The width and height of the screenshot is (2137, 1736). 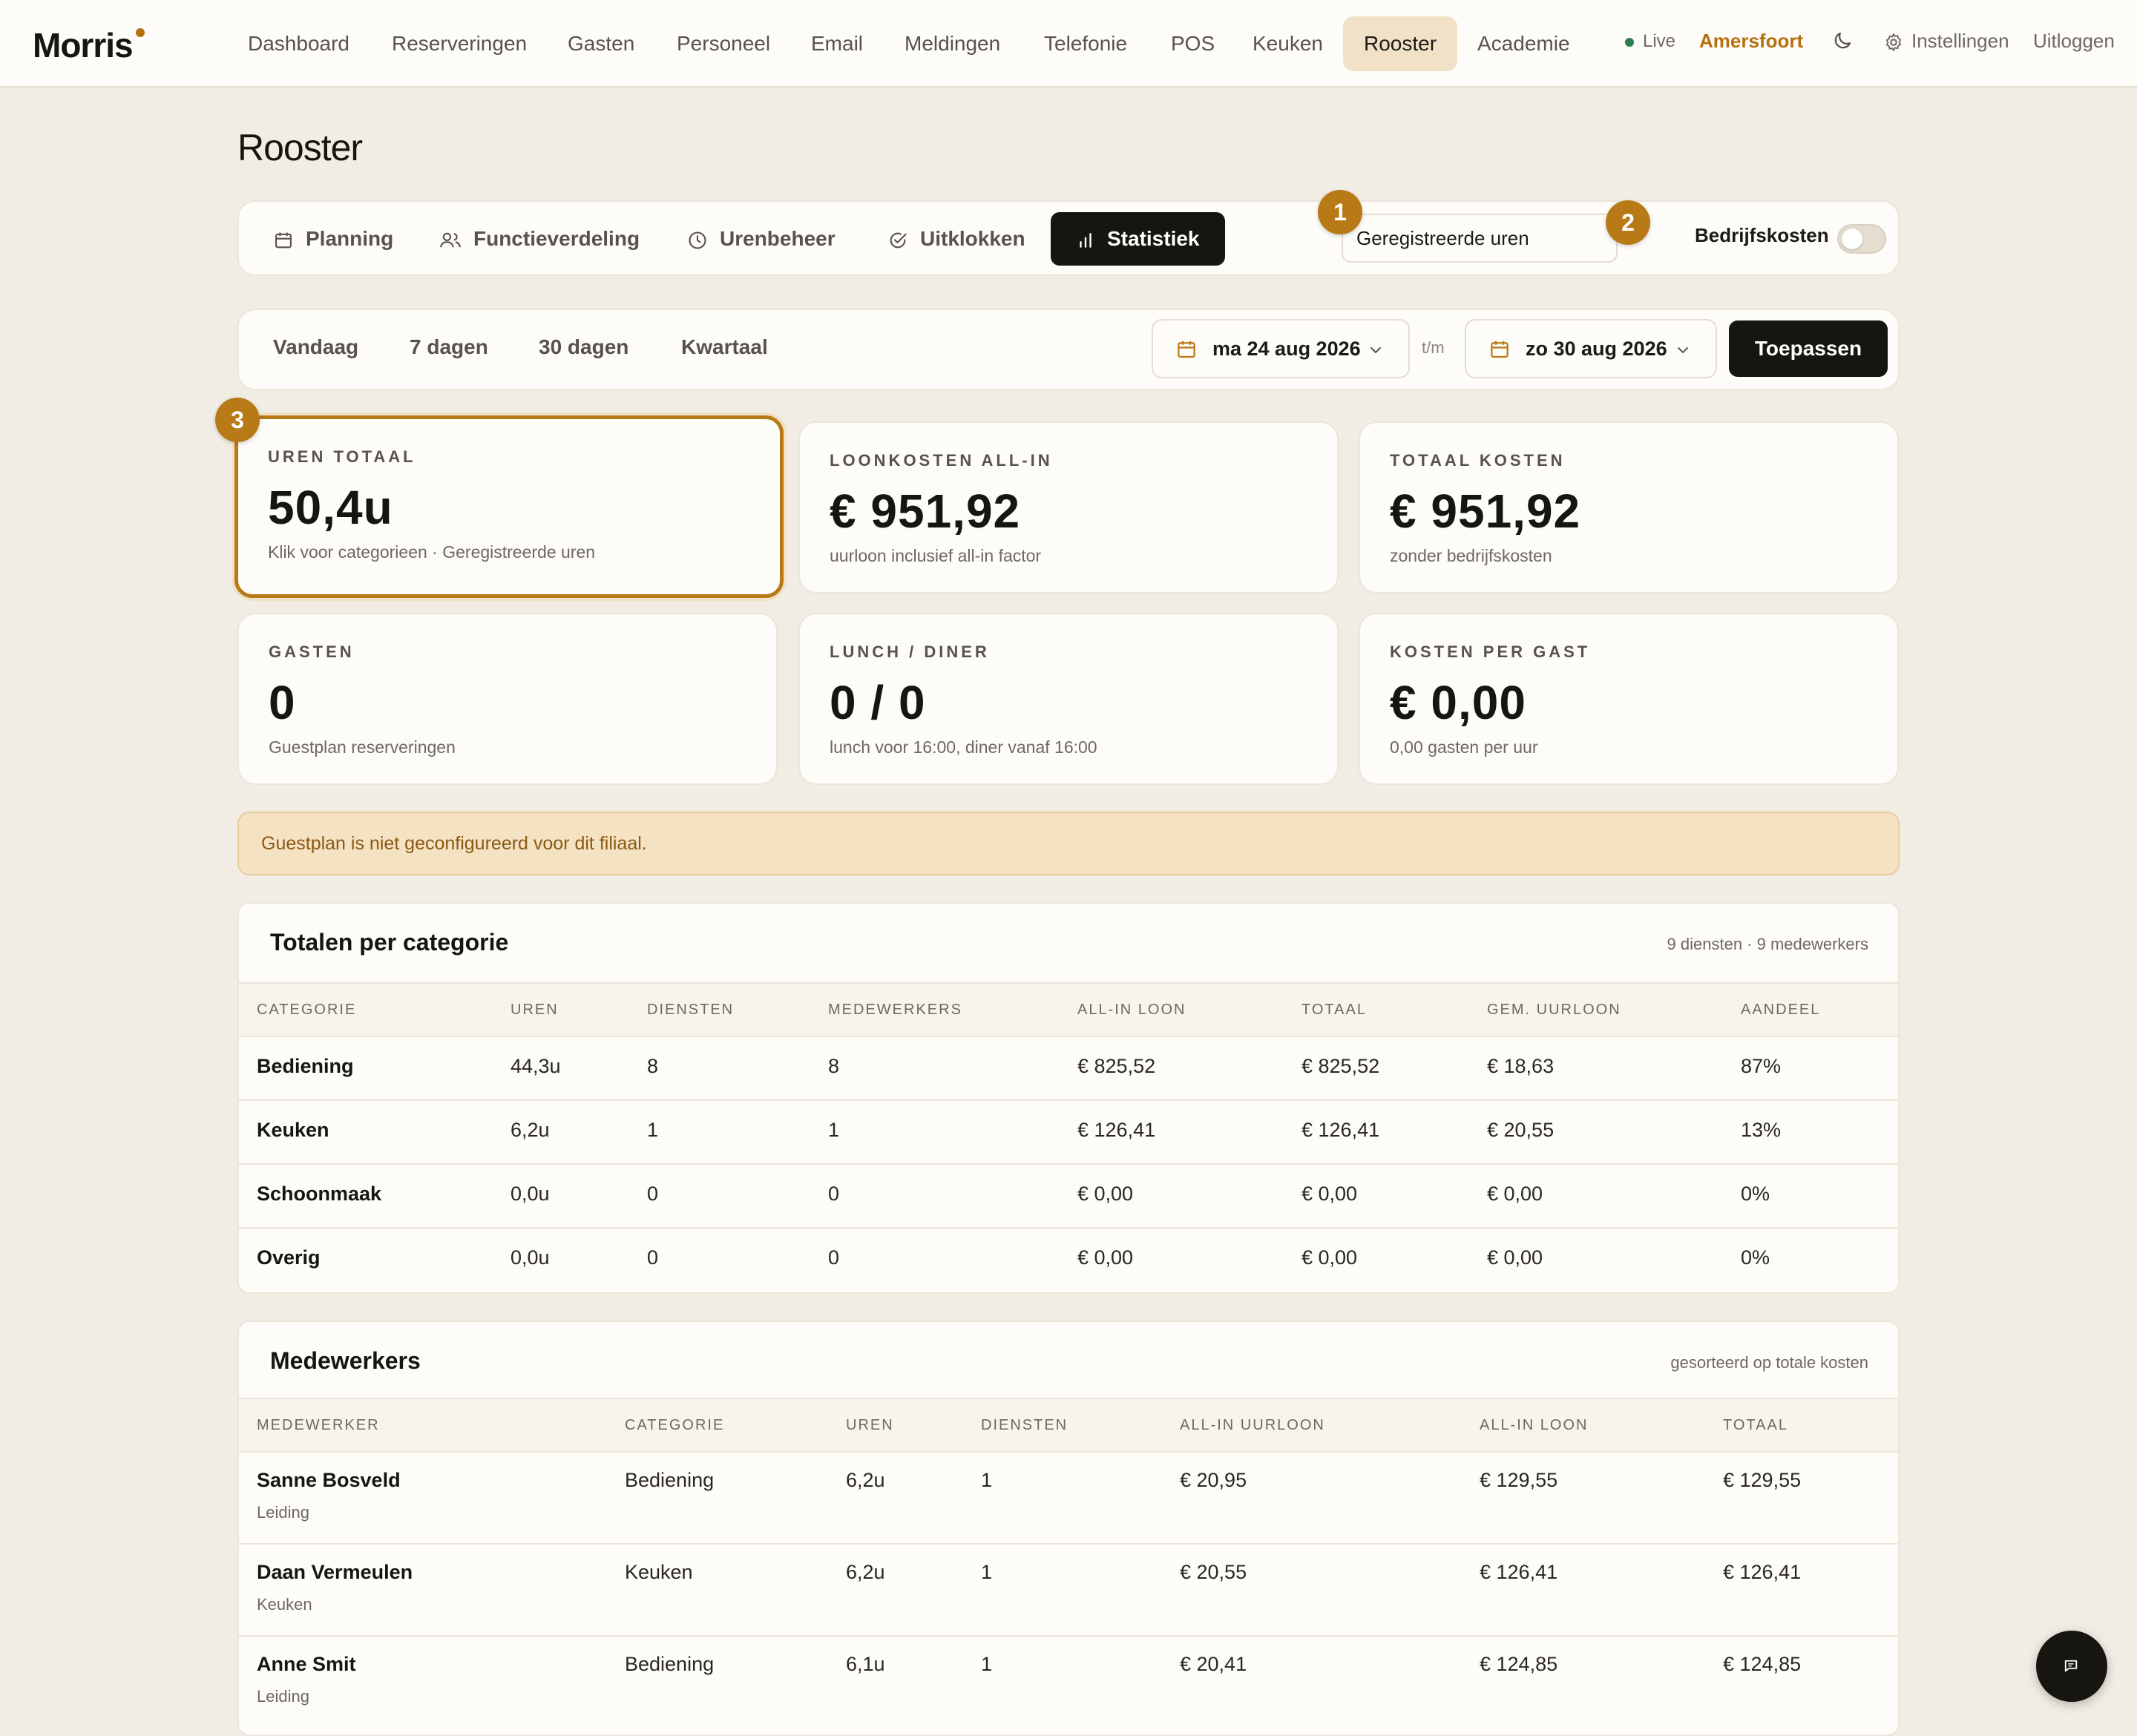 I want to click on range-30-days: 30 dagen, so click(x=583, y=347).